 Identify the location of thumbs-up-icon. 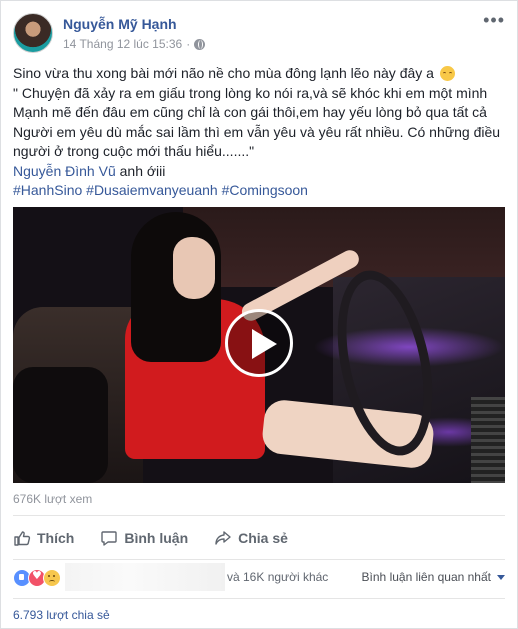
(22, 538).